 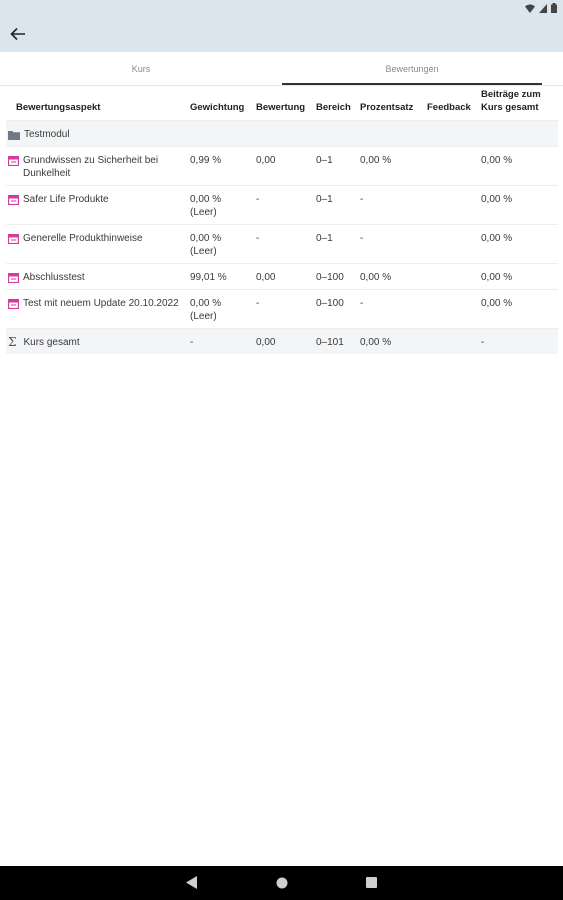 I want to click on total-name: Kurs gesamt, so click(x=51, y=342).